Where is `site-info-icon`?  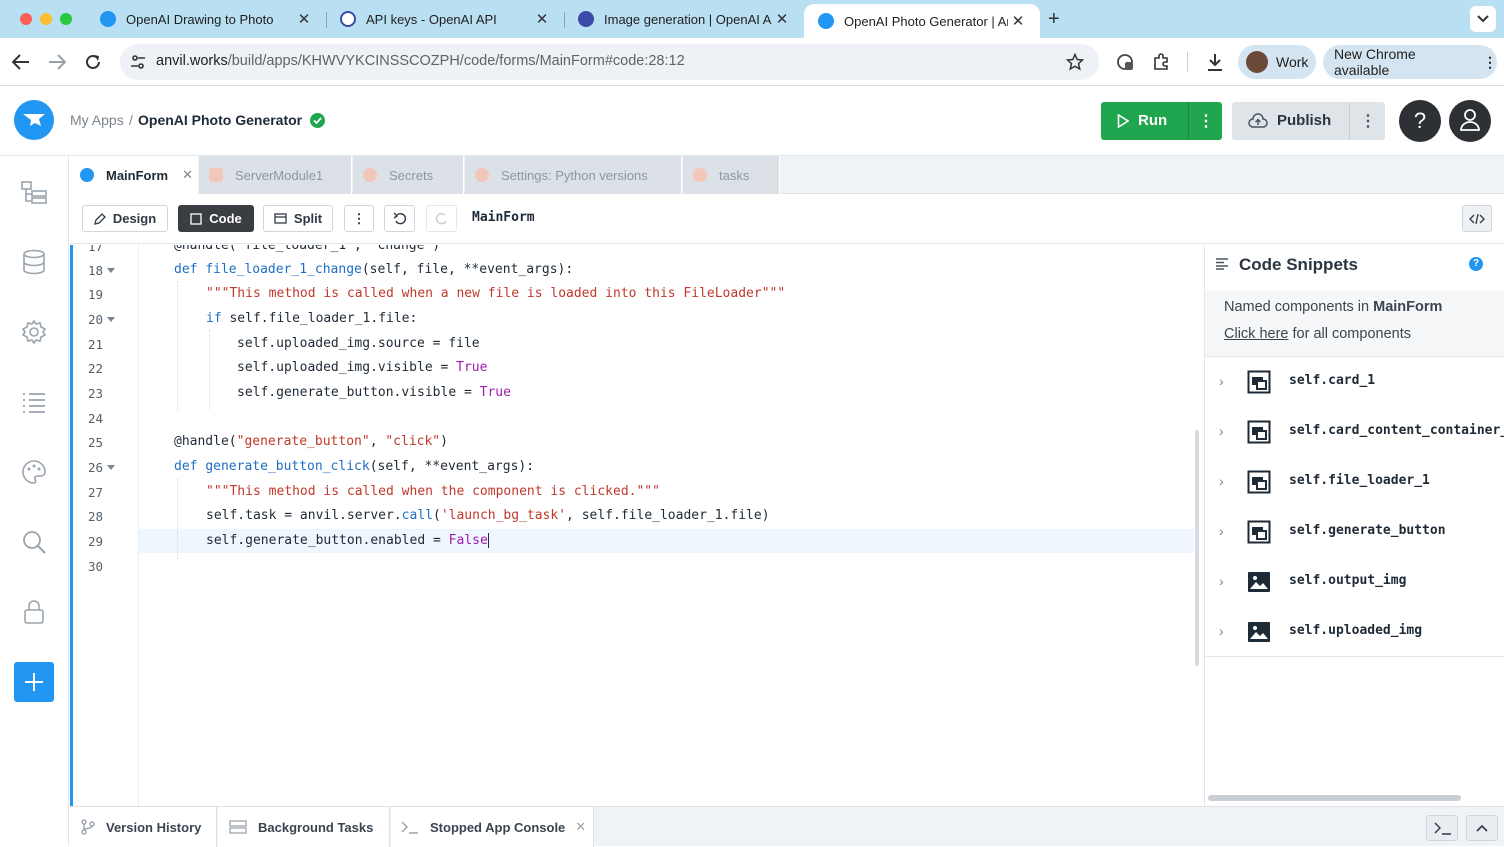
site-info-icon is located at coordinates (138, 62).